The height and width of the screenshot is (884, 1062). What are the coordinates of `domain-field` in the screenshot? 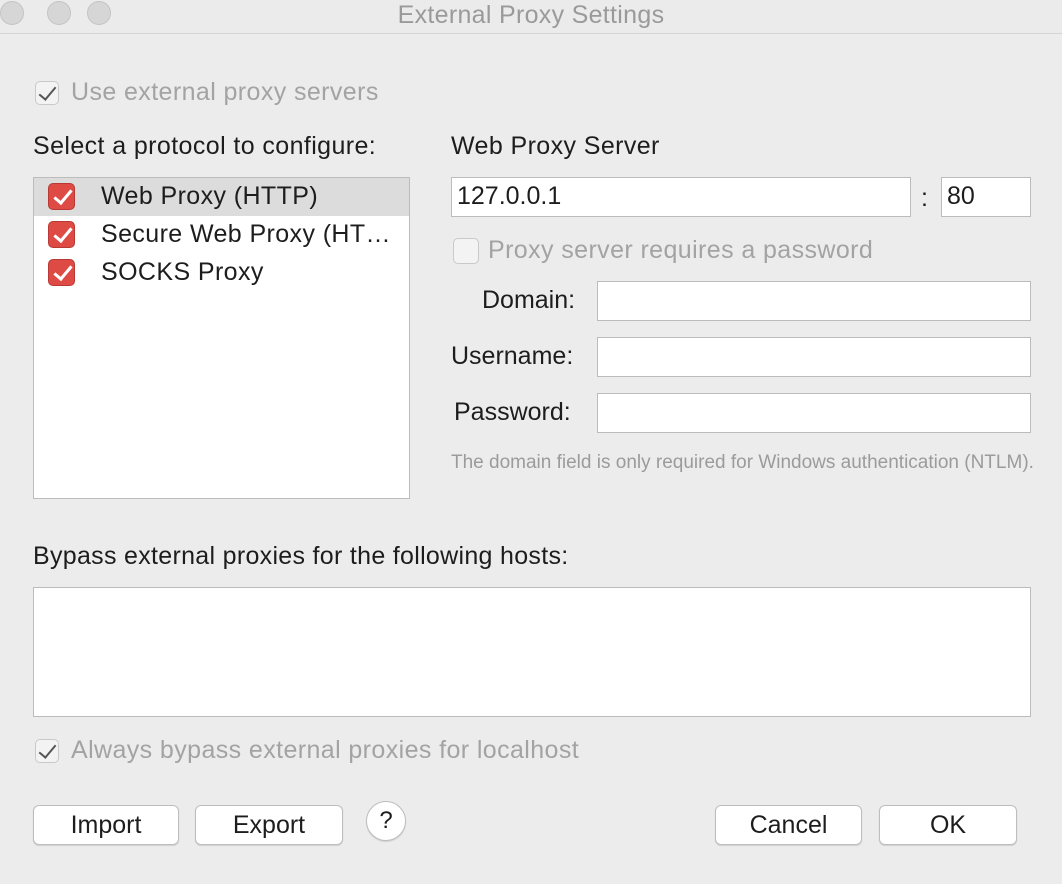 It's located at (814, 301).